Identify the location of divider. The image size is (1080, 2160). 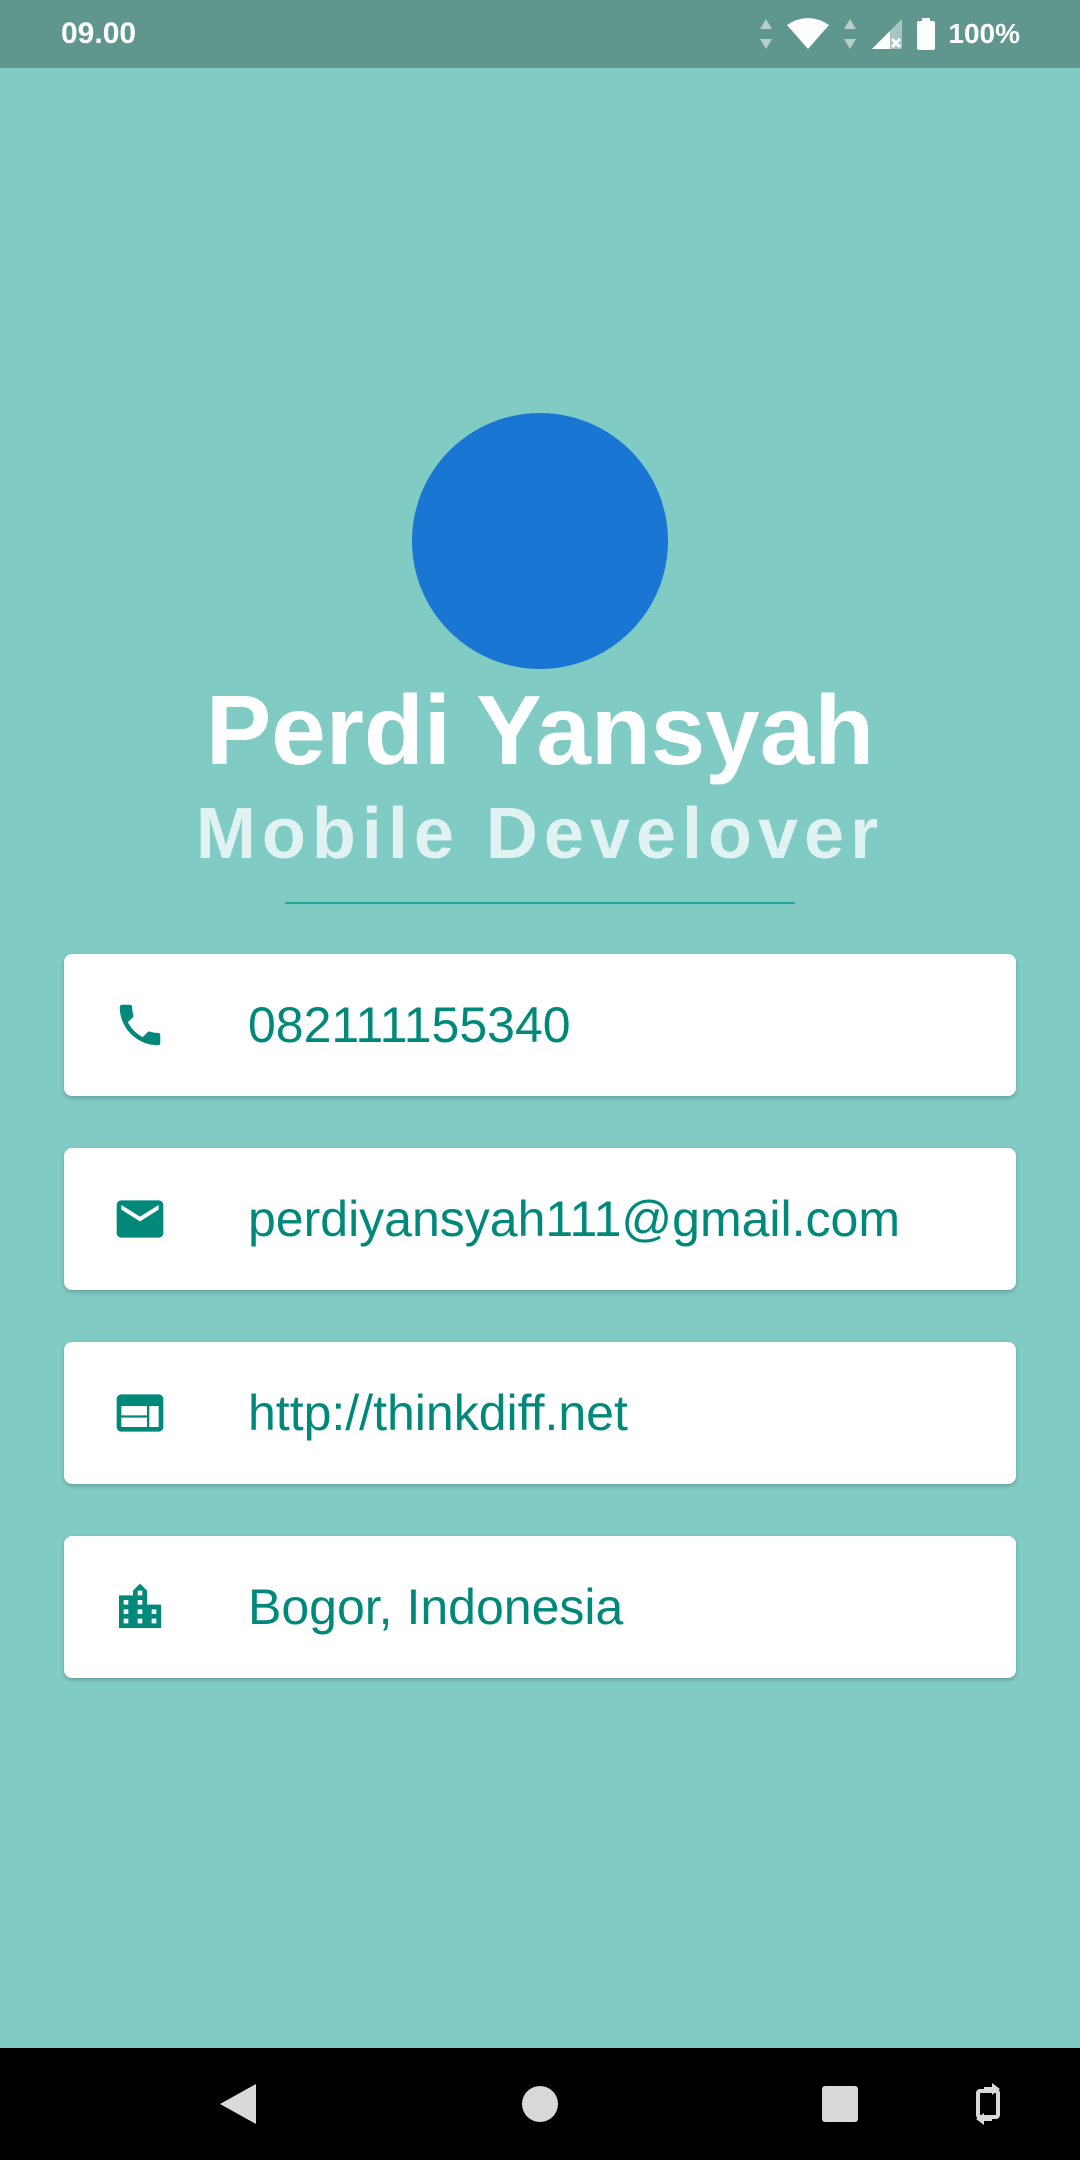
(540, 903).